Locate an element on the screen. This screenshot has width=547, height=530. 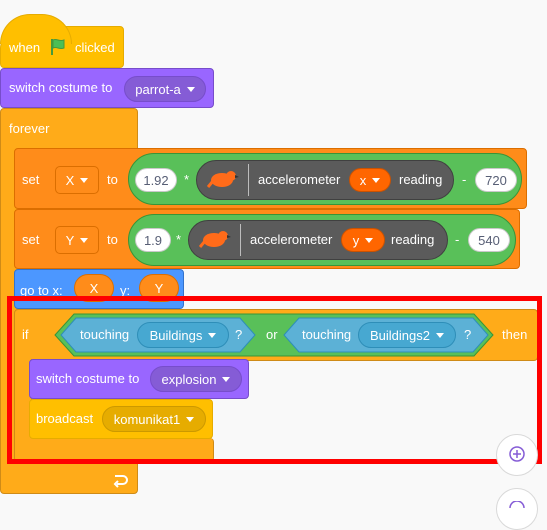
y-reporter-value: Y is located at coordinates (159, 288).